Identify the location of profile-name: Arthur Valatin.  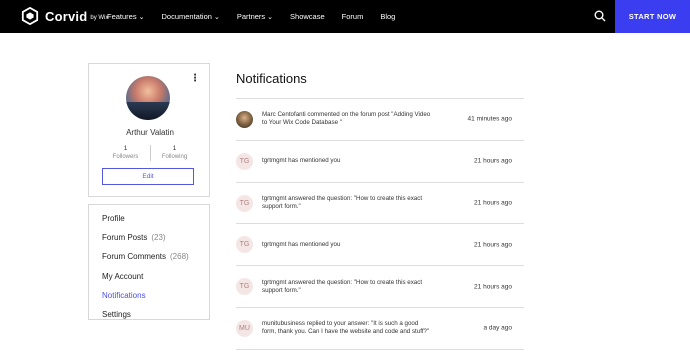
(150, 132).